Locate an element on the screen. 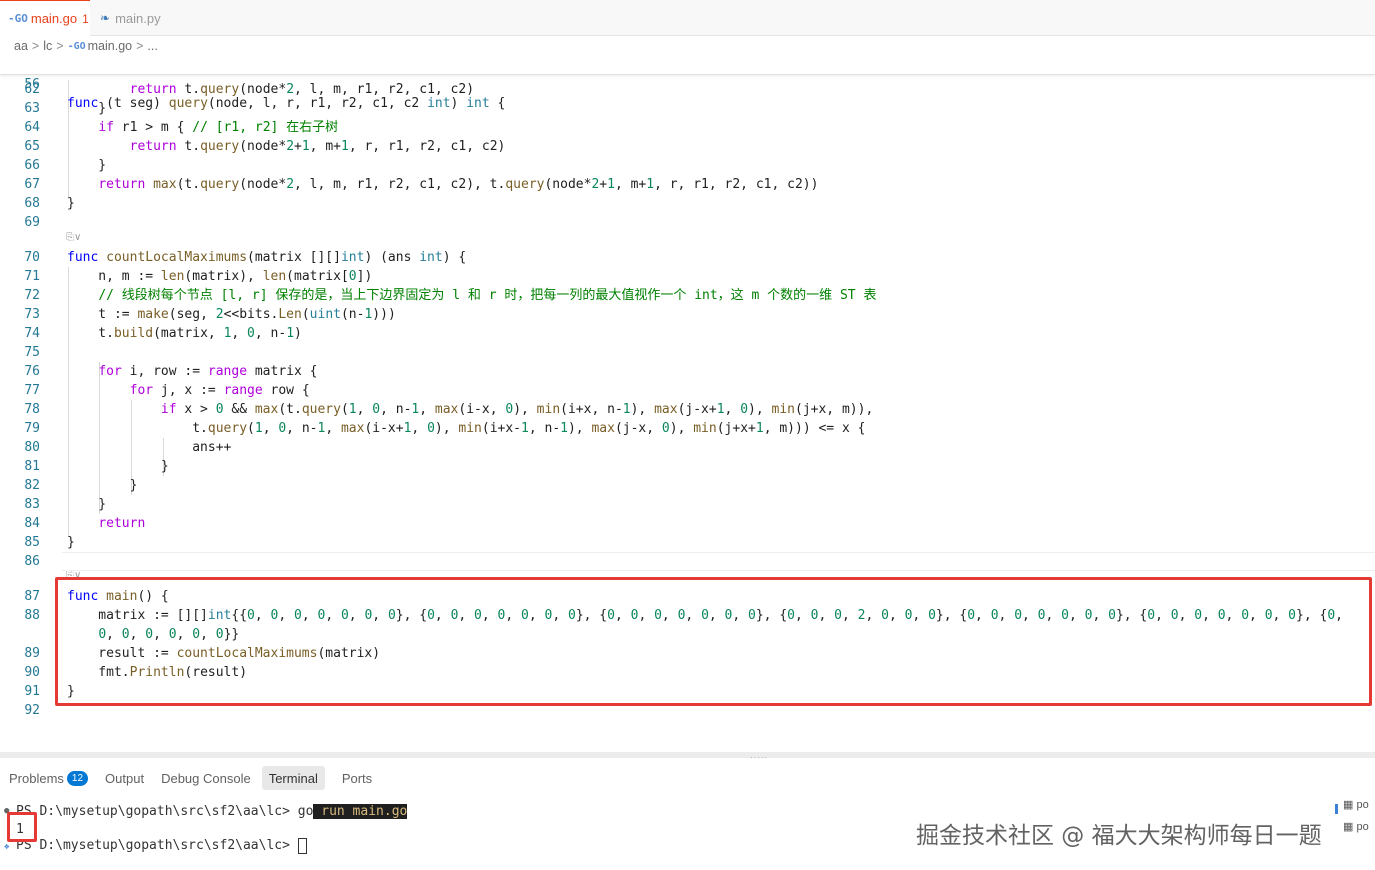 The height and width of the screenshot is (870, 1375). line-number: 56 is located at coordinates (32, 84).